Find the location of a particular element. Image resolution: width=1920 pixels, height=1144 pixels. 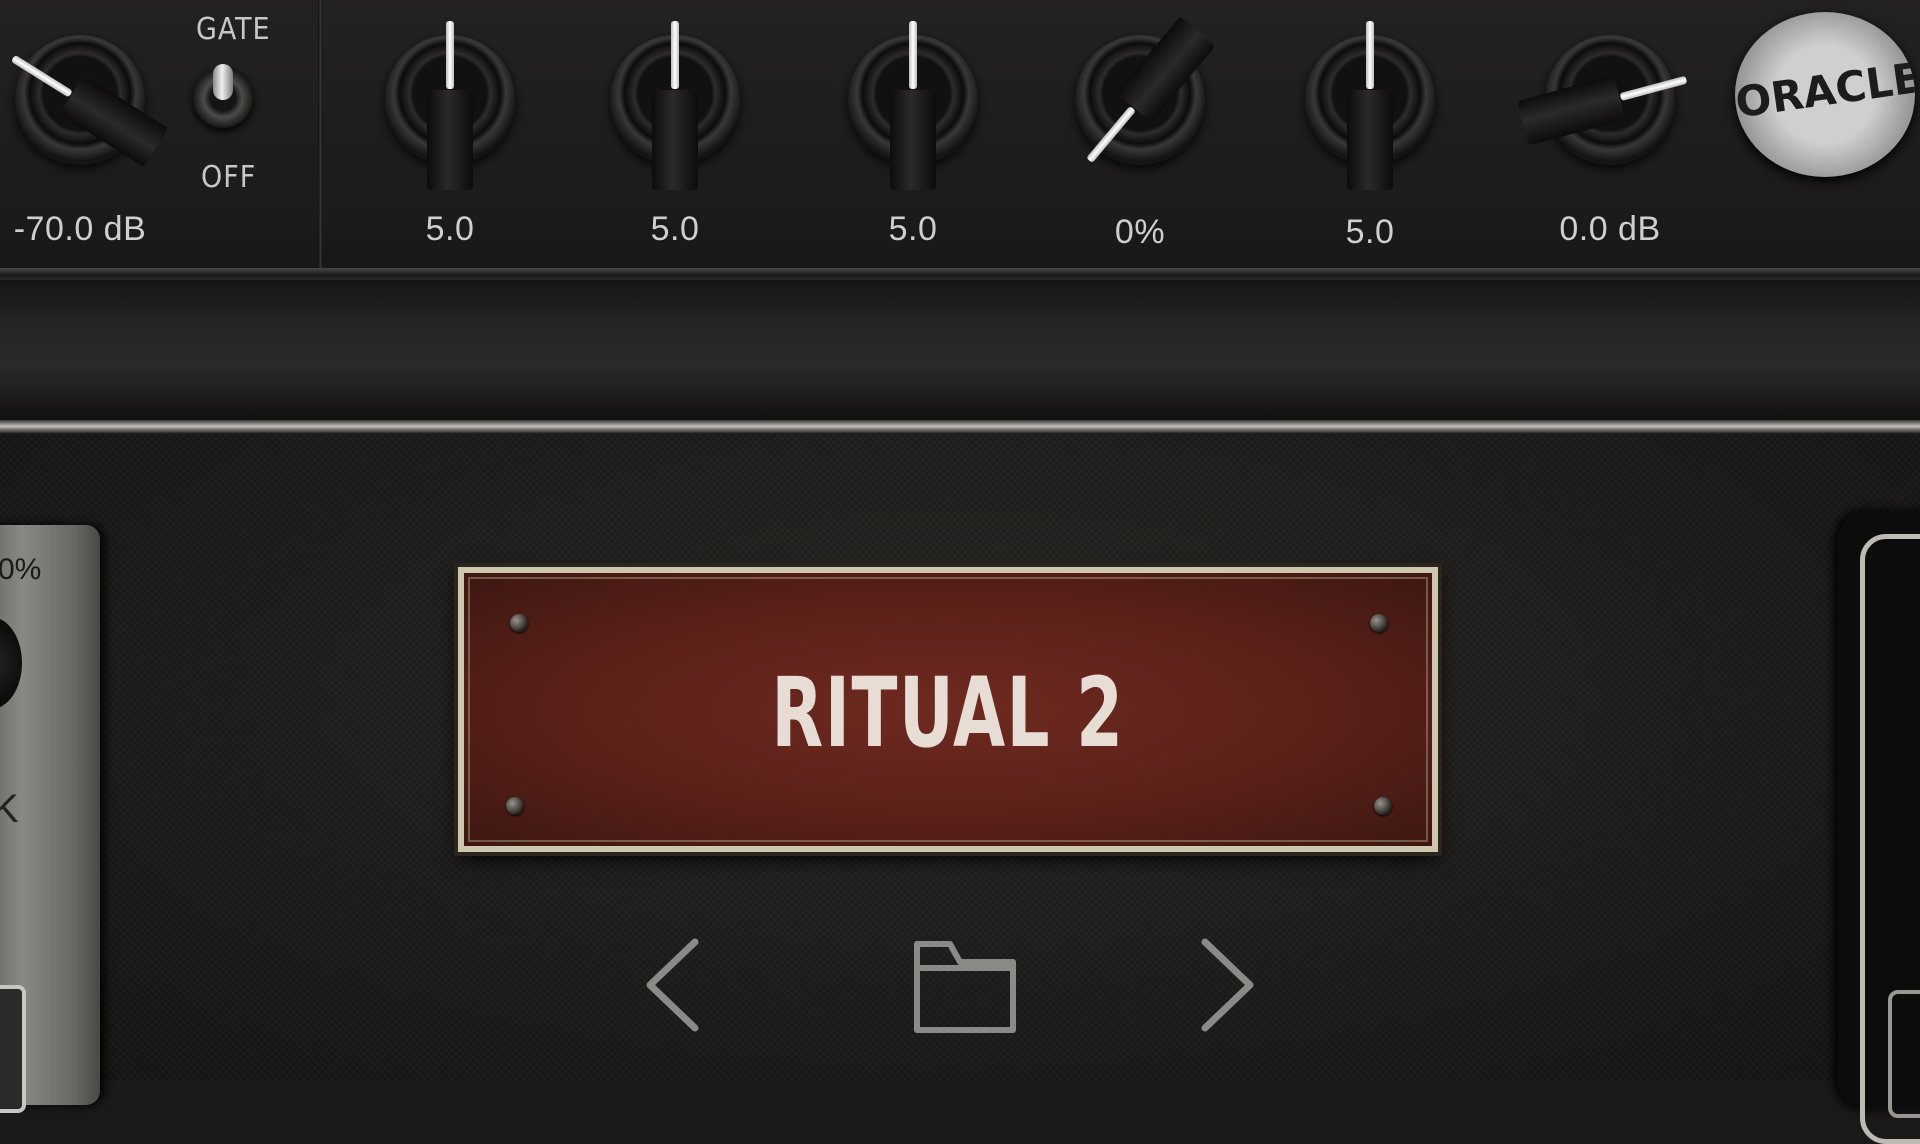

previous-preset-button is located at coordinates (675, 985).